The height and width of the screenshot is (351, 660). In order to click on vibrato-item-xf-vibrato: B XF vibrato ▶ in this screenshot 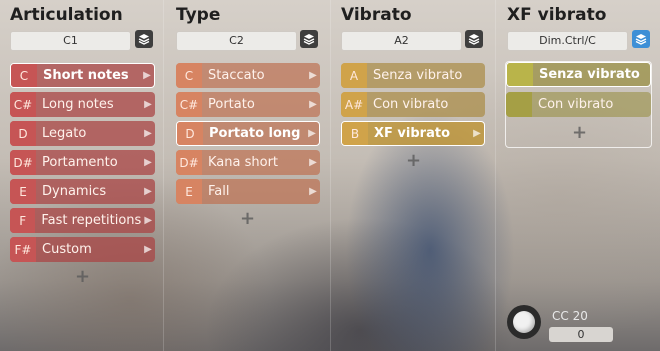, I will do `click(413, 133)`.